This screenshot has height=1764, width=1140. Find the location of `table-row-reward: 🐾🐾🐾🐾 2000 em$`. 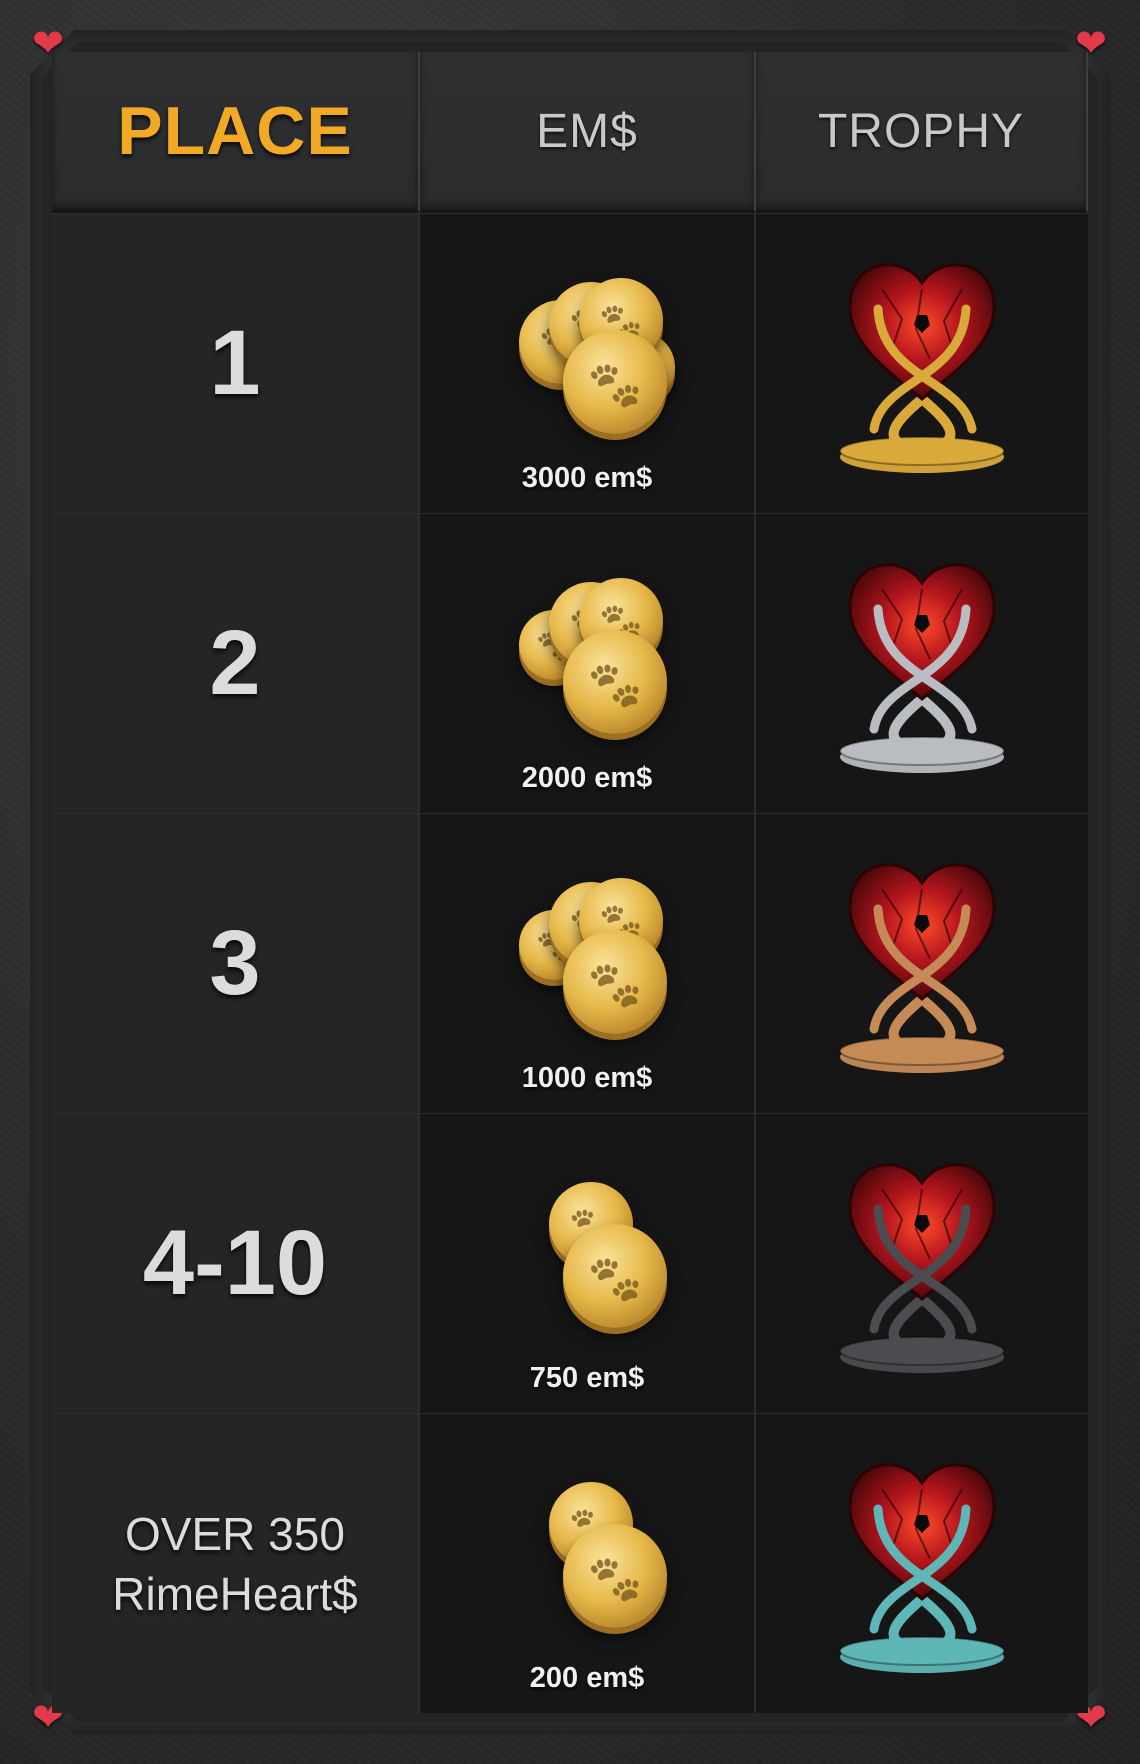

table-row-reward: 🐾🐾🐾🐾 2000 em$ is located at coordinates (588, 663).